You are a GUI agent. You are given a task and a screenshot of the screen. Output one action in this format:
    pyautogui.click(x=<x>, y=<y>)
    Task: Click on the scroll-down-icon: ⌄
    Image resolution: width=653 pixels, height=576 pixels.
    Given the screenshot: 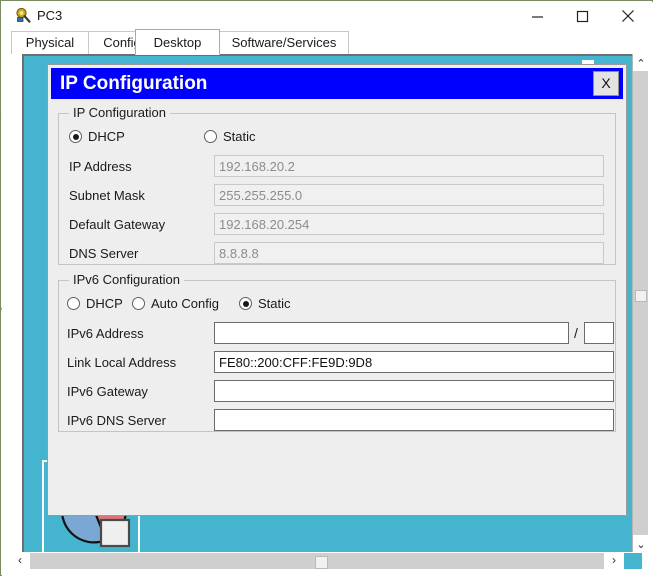 What is the action you would take?
    pyautogui.click(x=641, y=543)
    